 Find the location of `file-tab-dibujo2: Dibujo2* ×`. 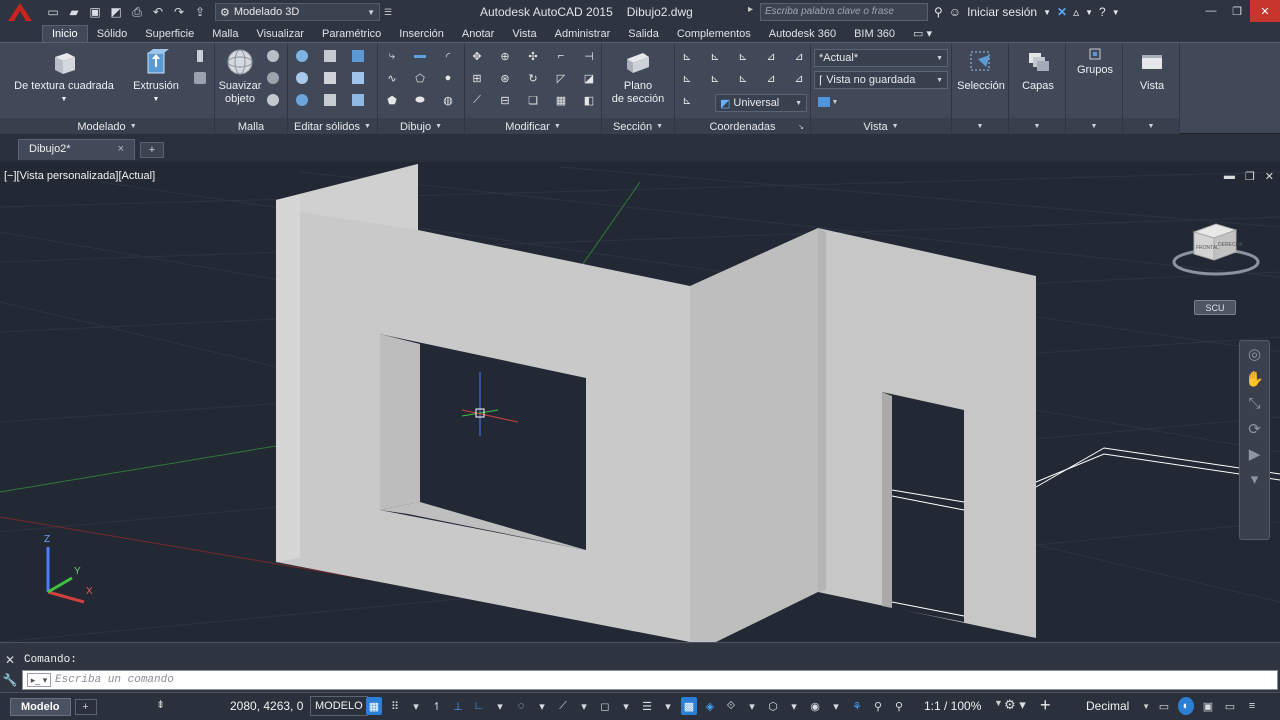

file-tab-dibujo2: Dibujo2* × is located at coordinates (76, 149).